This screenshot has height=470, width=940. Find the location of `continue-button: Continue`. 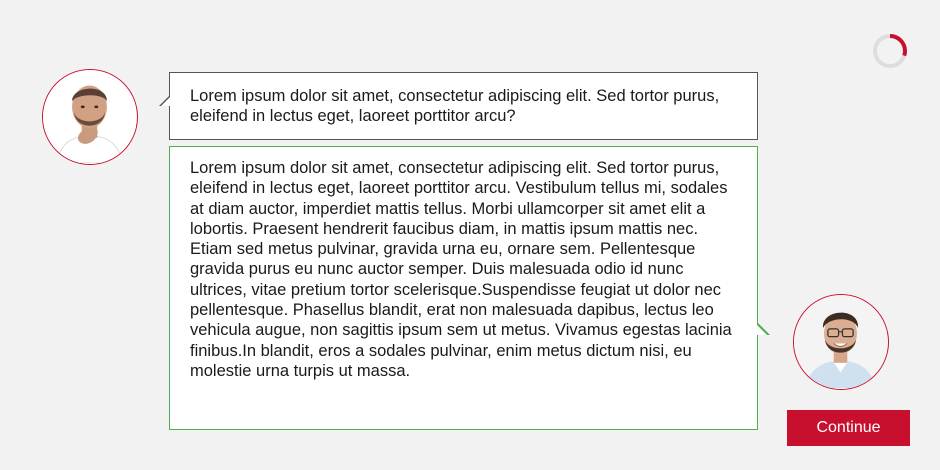

continue-button: Continue is located at coordinates (848, 428).